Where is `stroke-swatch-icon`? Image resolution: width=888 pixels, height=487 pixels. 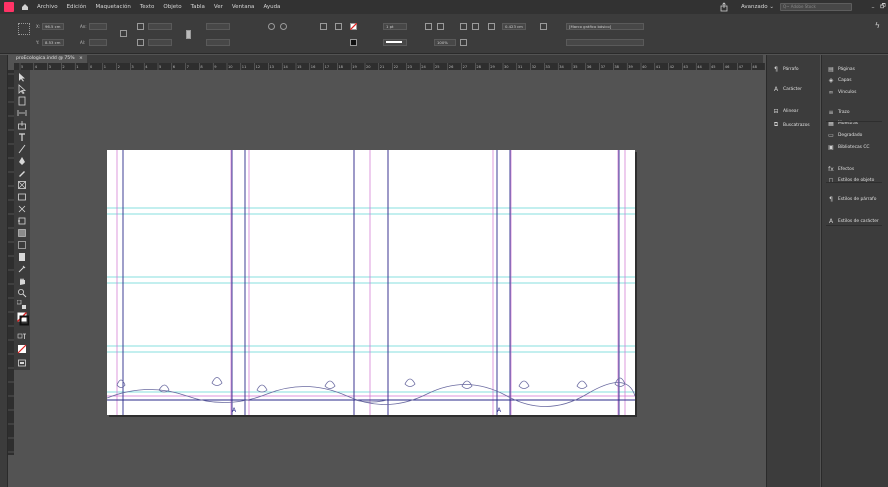
stroke-swatch-icon is located at coordinates (353, 42).